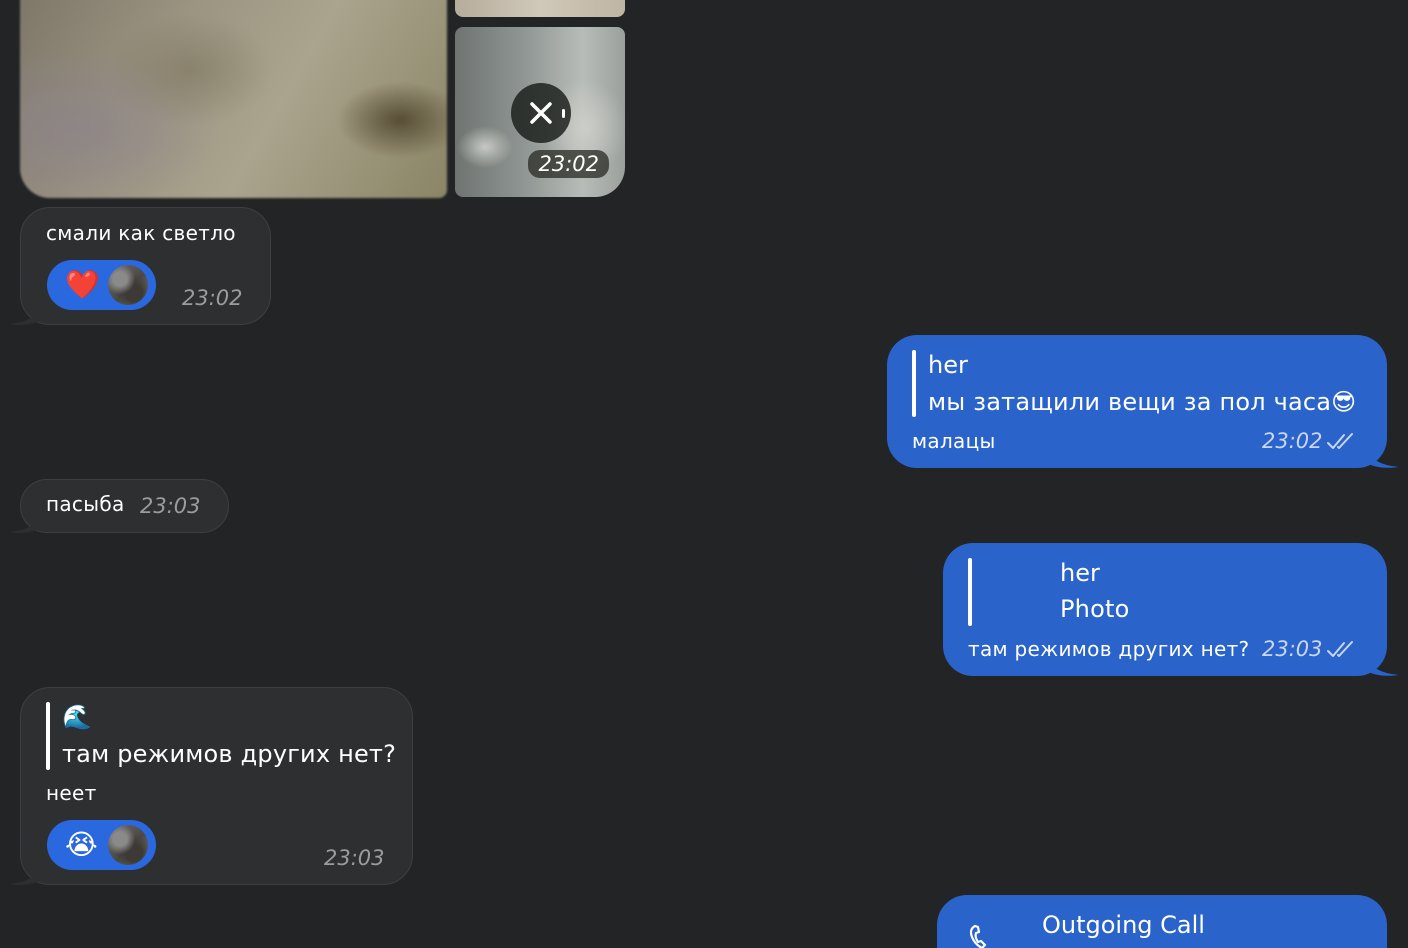 This screenshot has height=948, width=1408. I want to click on message-text: неет, so click(71, 793).